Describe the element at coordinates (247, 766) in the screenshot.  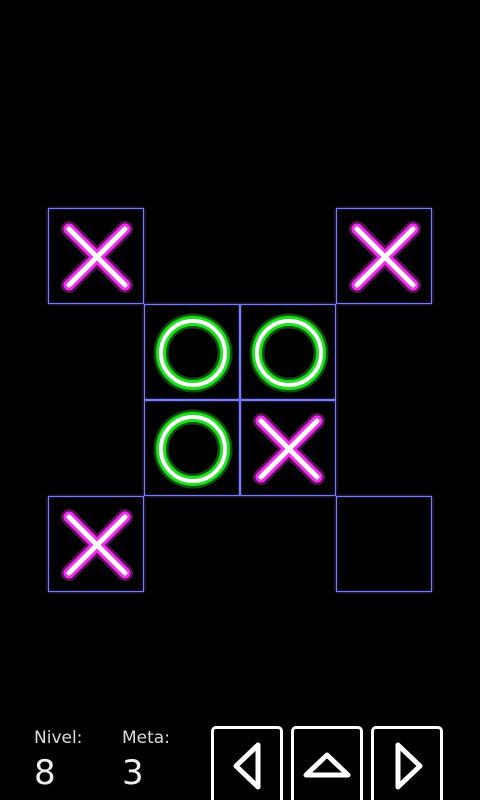
I see `triangle-left-icon` at that location.